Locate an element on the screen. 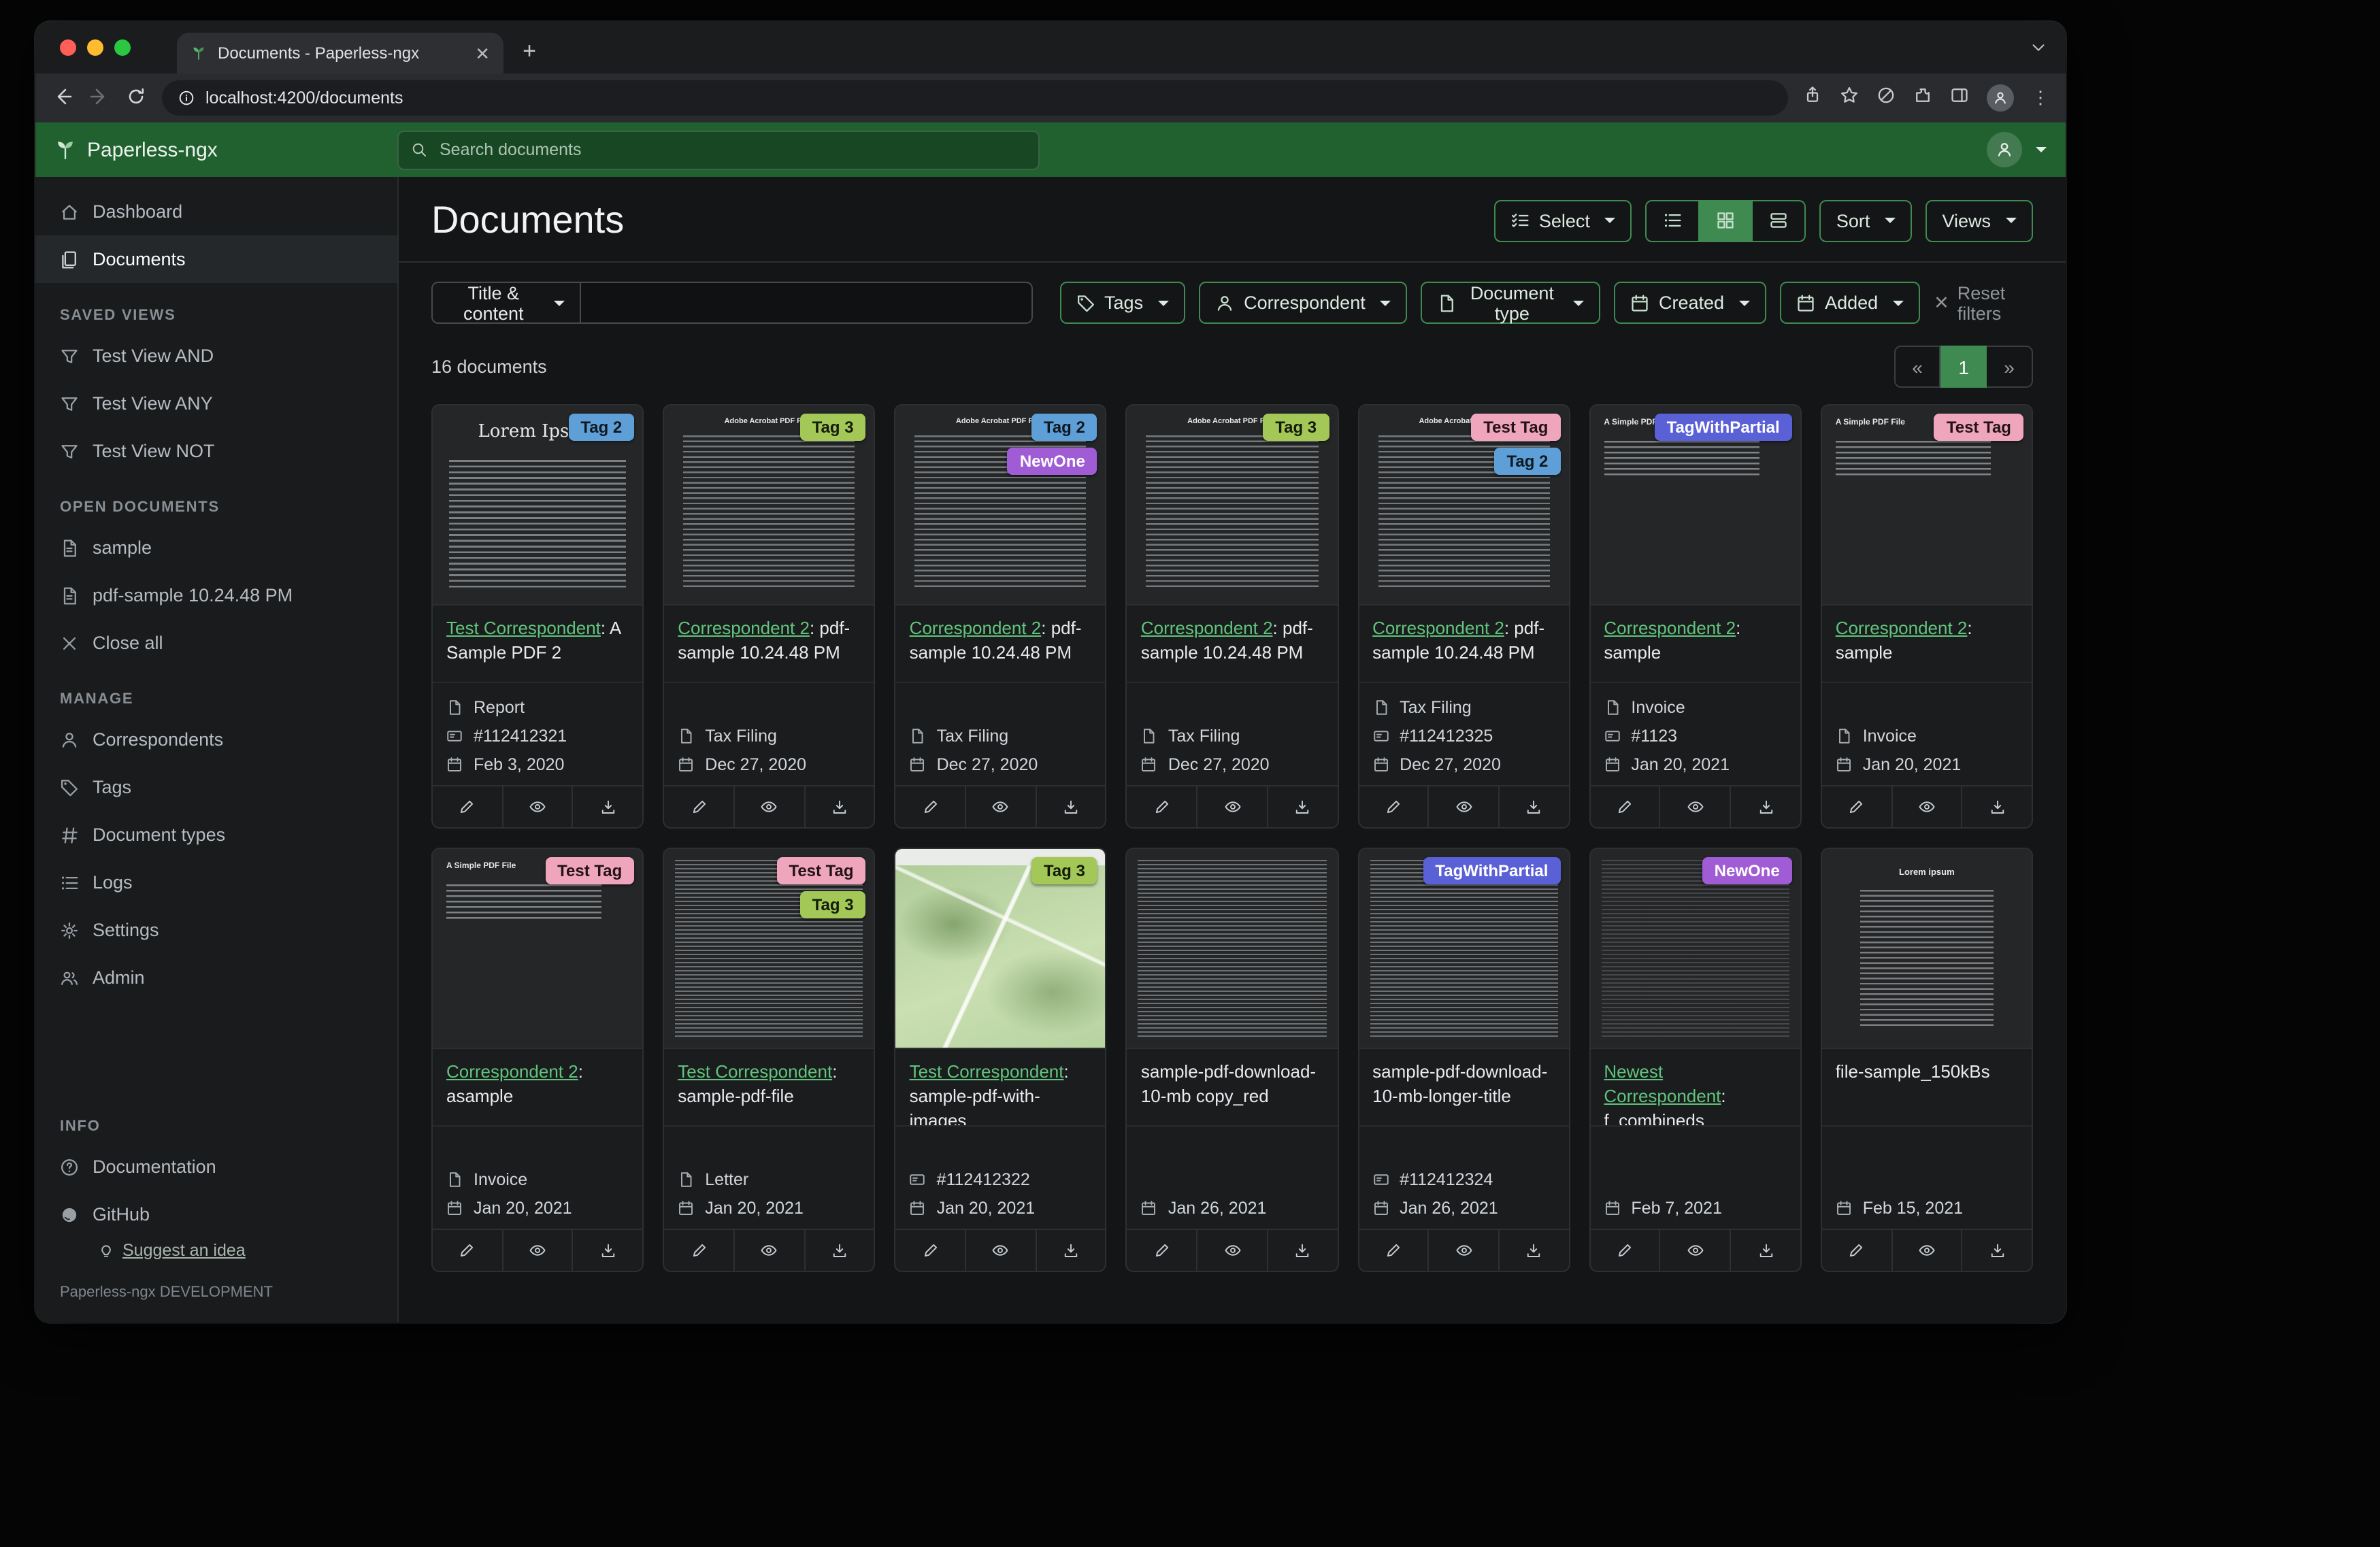 This screenshot has height=1547, width=2380. page-info-icon is located at coordinates (186, 98).